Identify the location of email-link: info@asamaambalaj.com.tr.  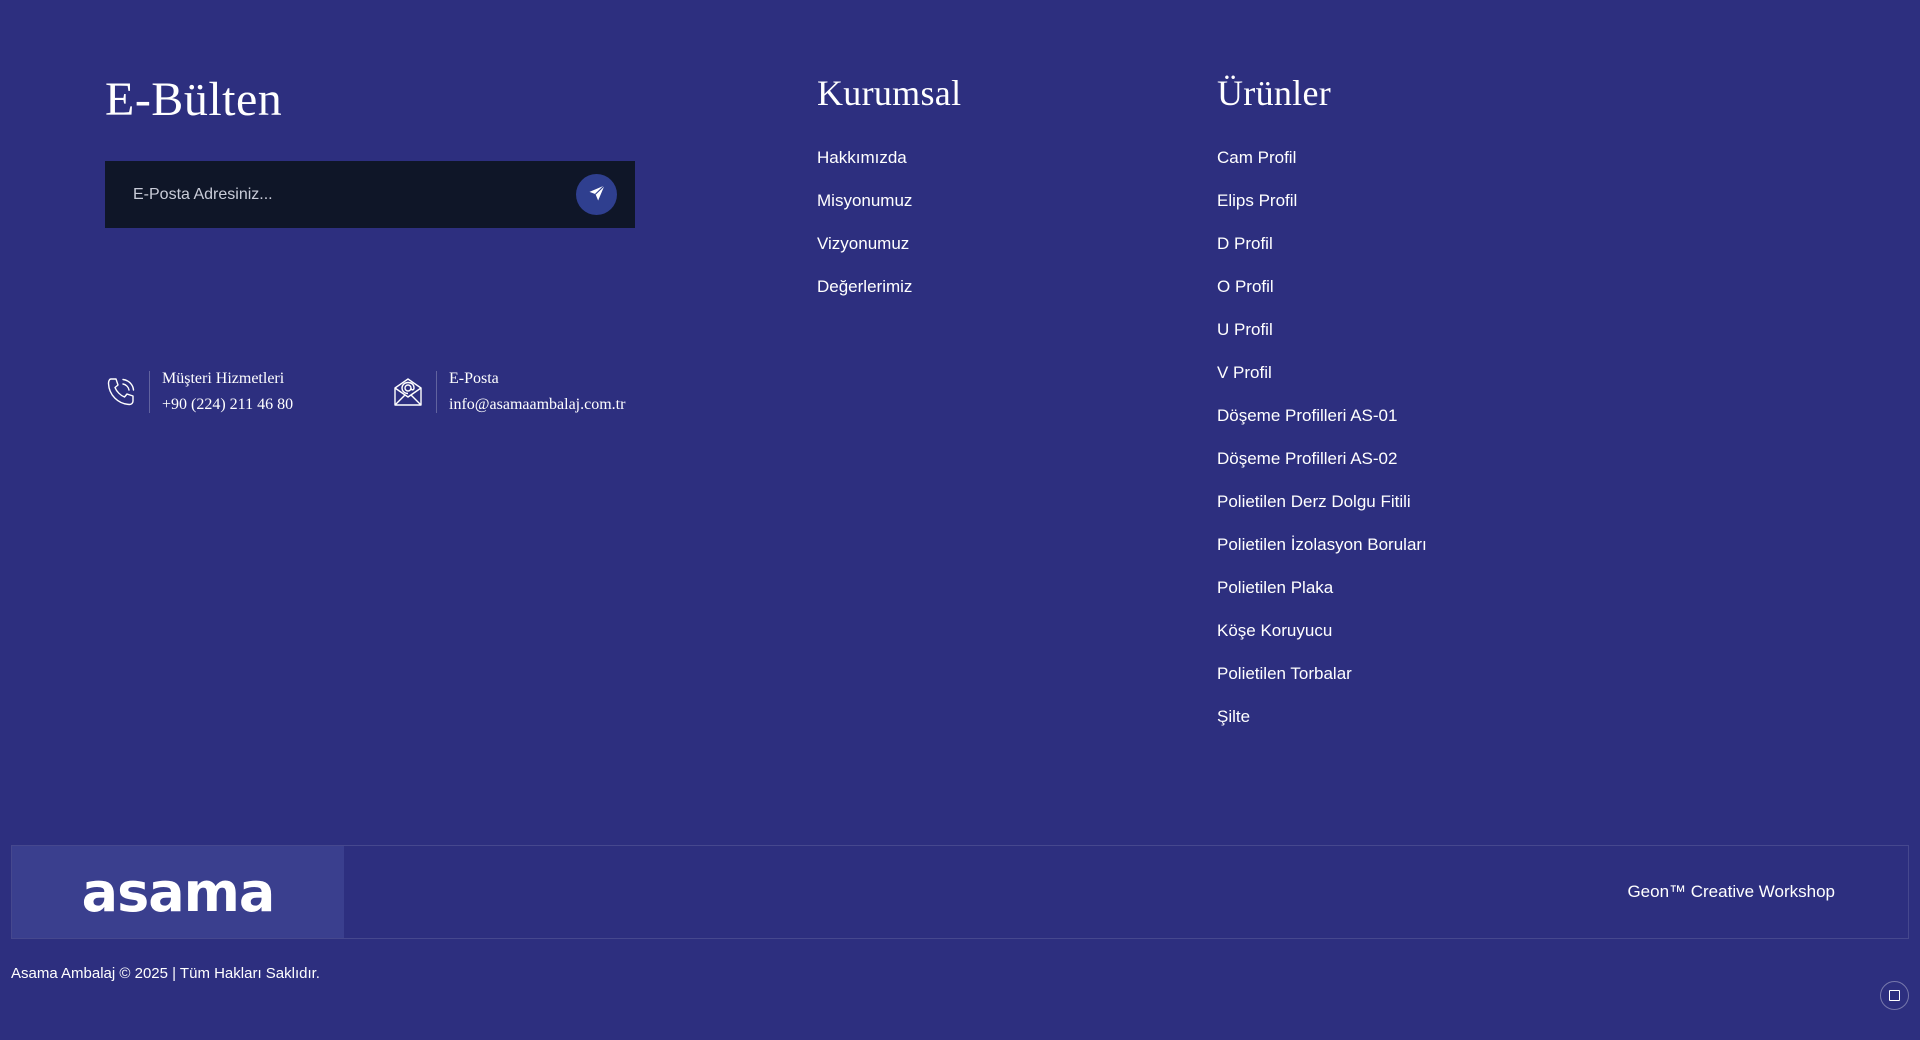
(537, 405).